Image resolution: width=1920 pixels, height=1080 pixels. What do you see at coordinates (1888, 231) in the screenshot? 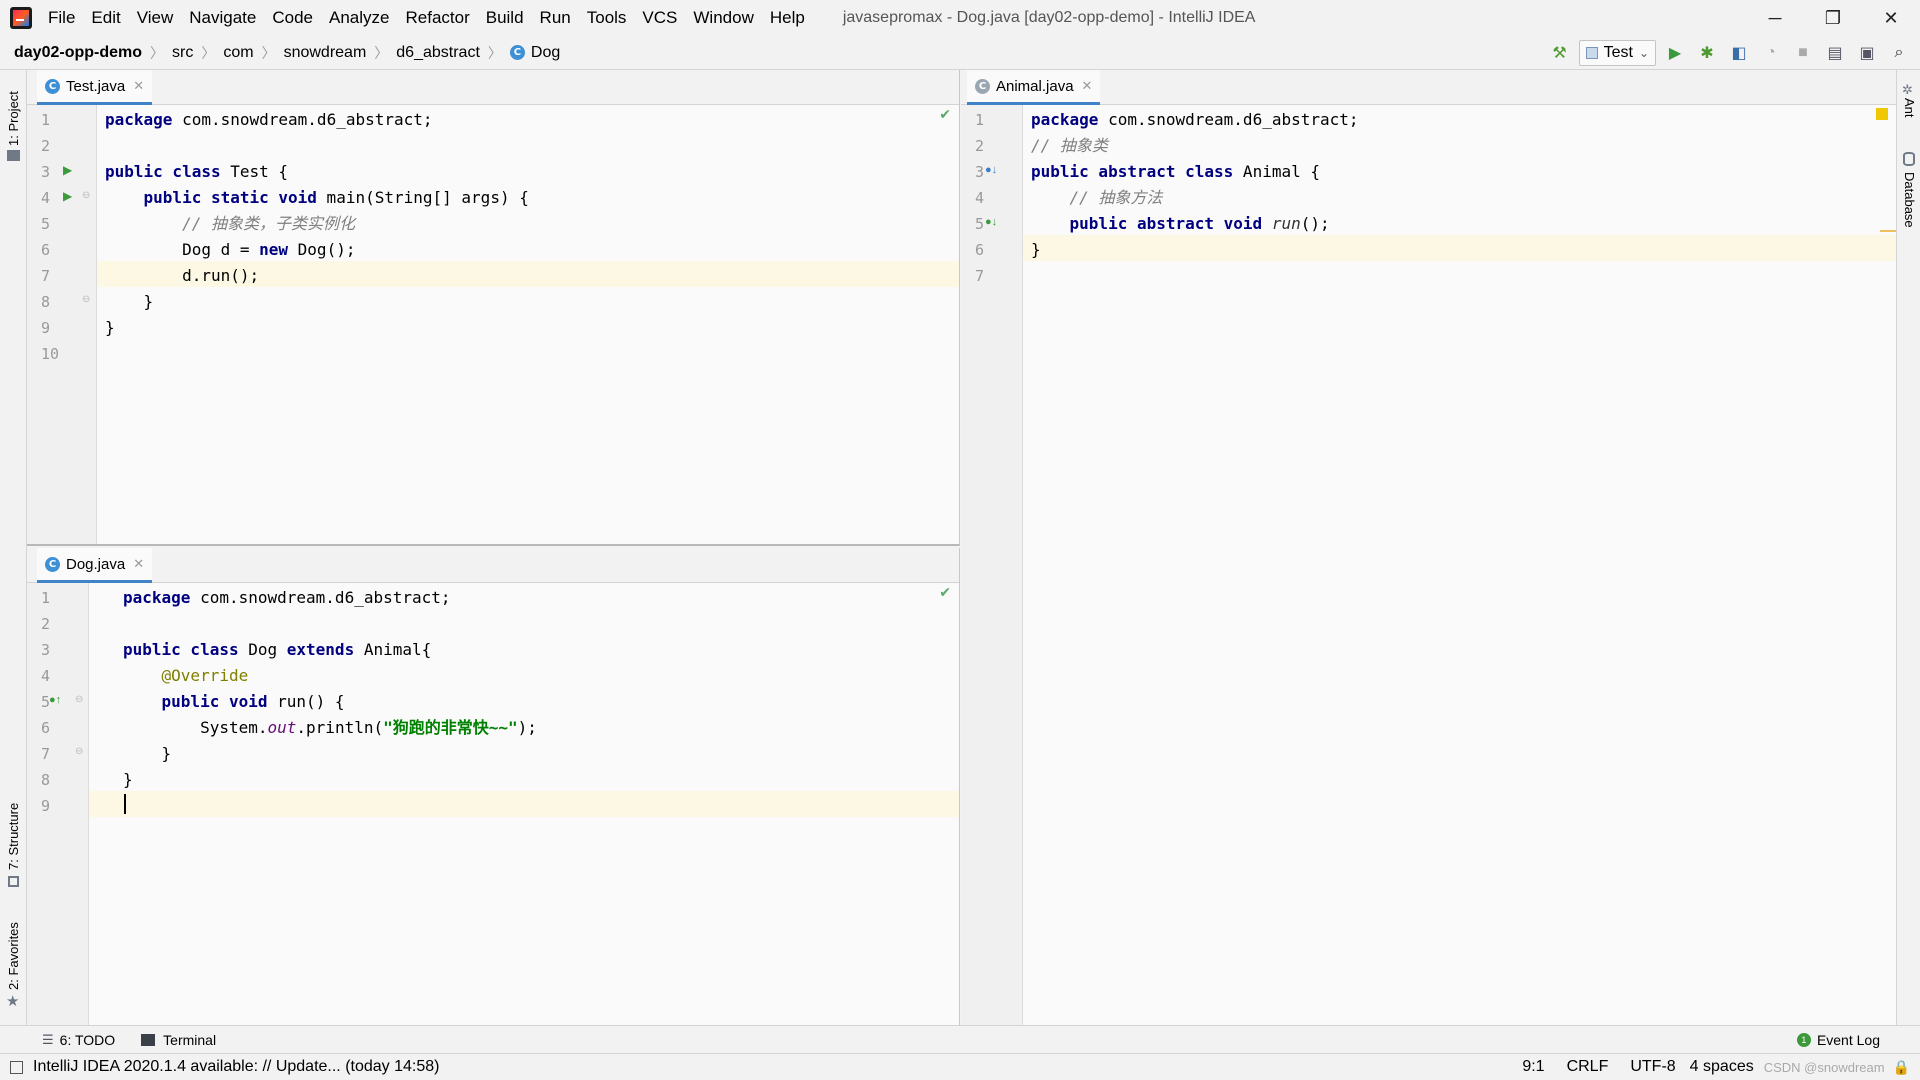
I see `error-stripe-marker` at bounding box center [1888, 231].